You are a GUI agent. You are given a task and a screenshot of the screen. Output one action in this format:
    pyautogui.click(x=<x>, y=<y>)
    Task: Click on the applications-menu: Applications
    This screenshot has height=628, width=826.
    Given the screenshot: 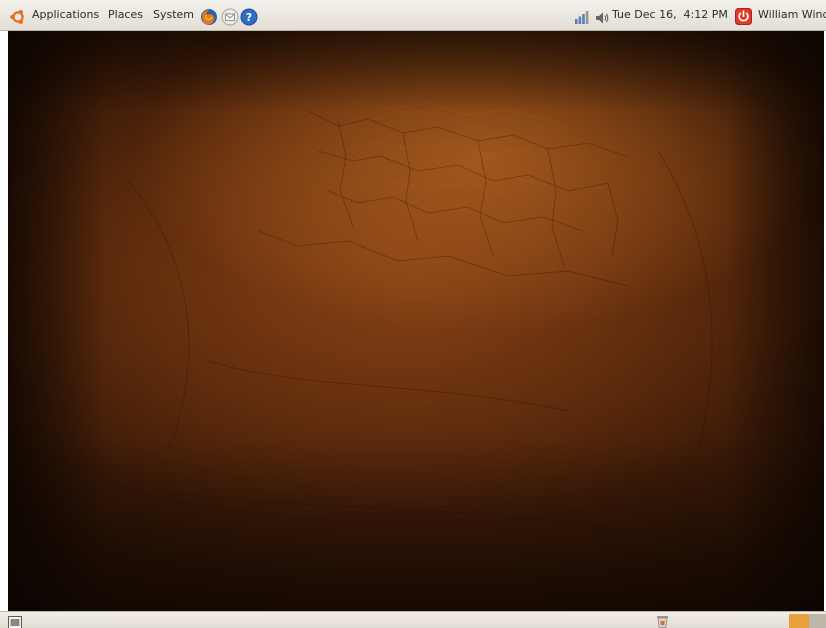 What is the action you would take?
    pyautogui.click(x=65, y=15)
    